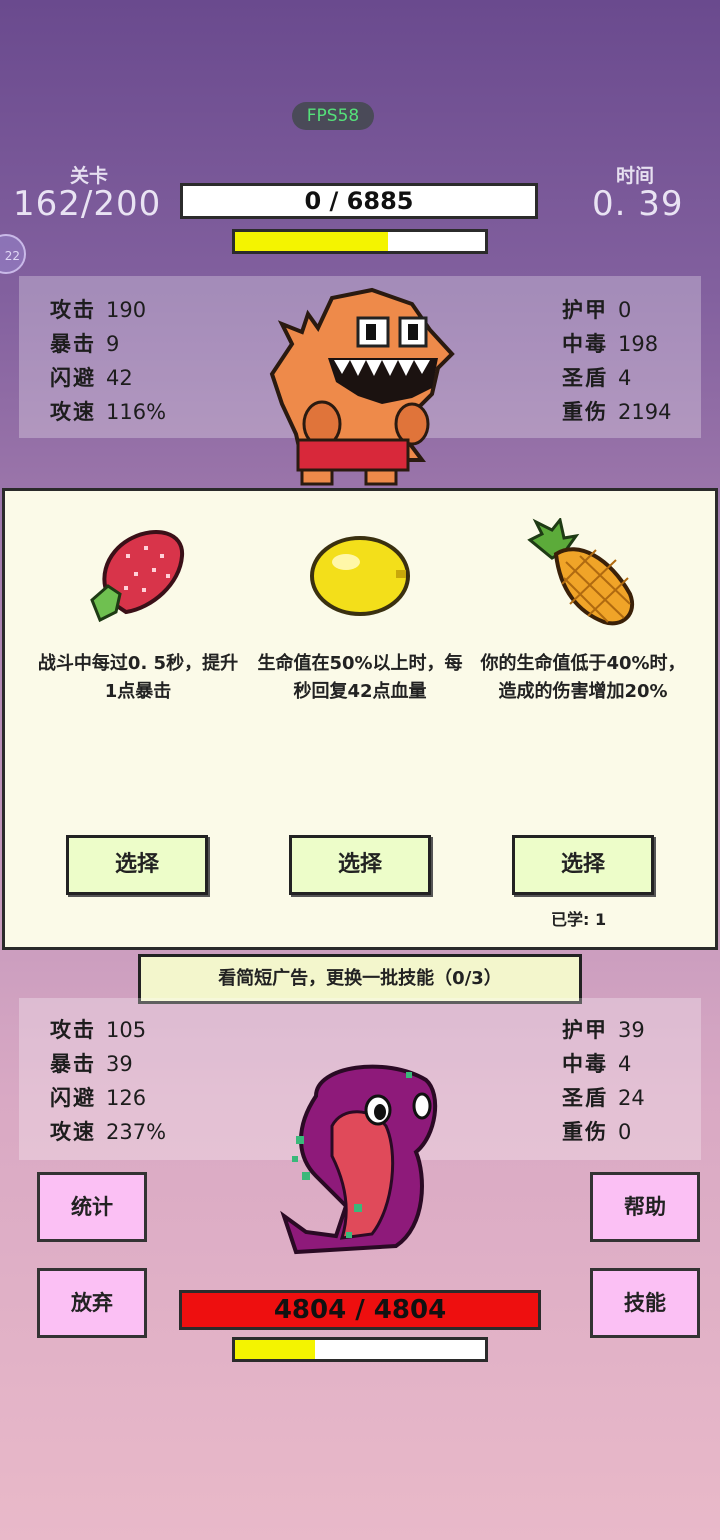 The image size is (720, 1540). I want to click on enemy-stats-left: 攻击 190 暴击 9 闪避 42 攻速 116%, so click(108, 362).